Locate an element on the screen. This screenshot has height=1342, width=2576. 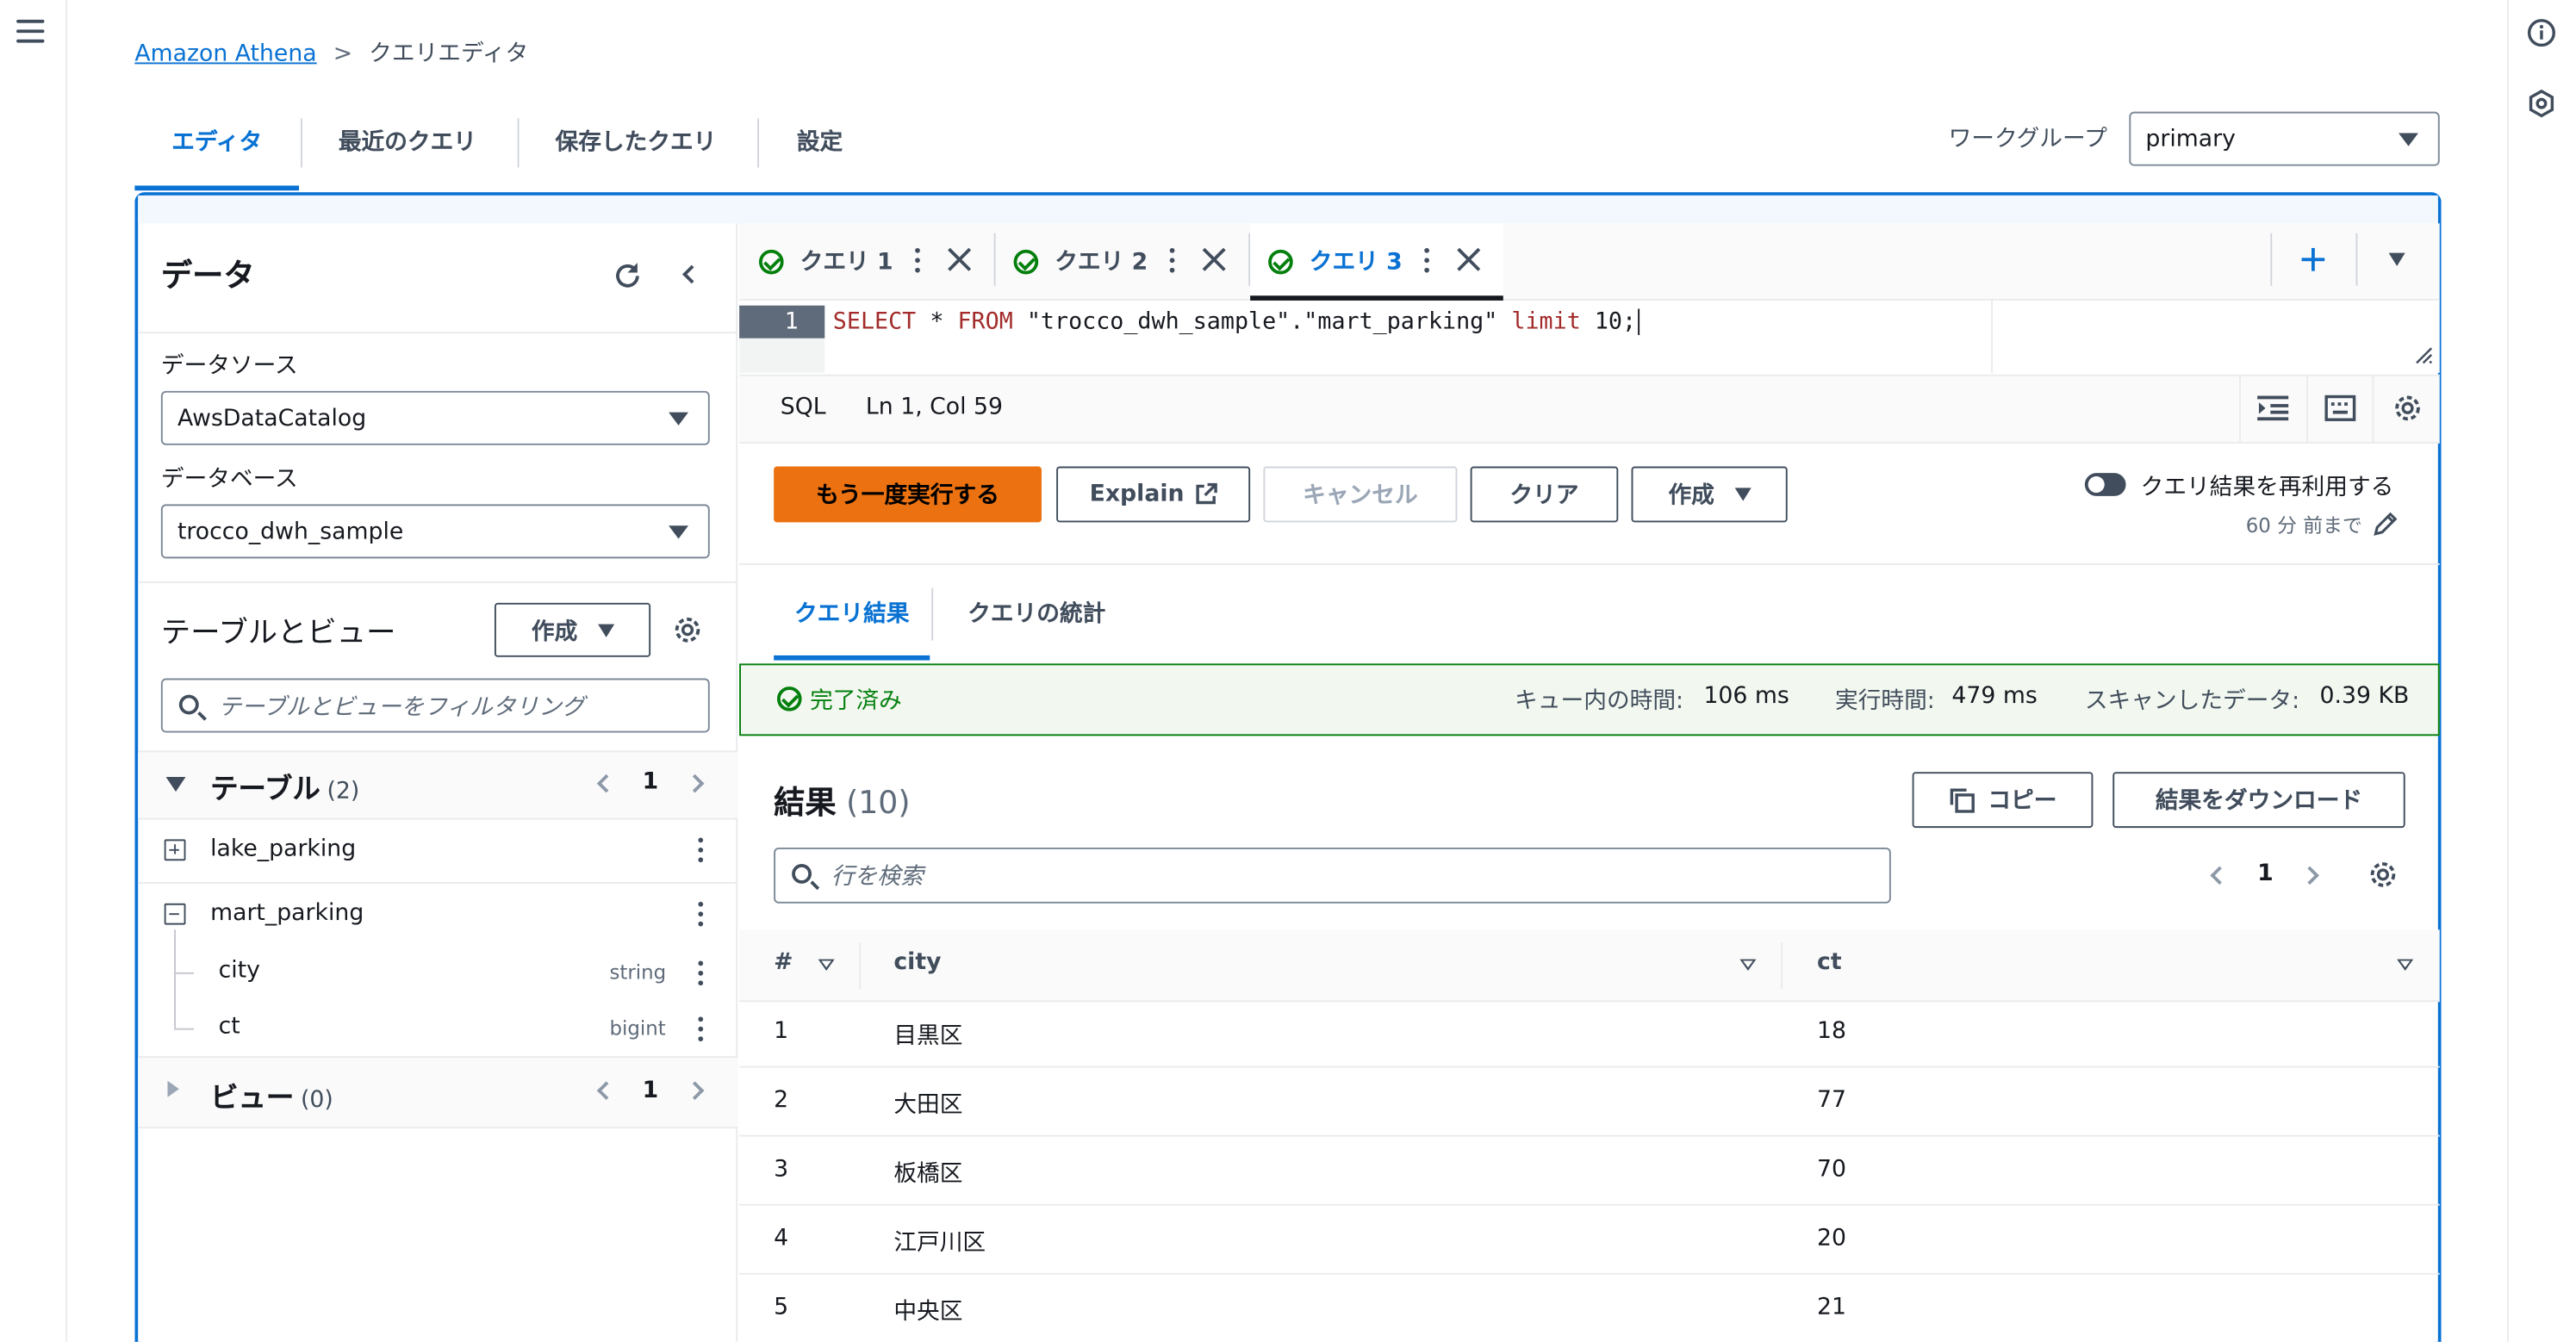
sql-token: ; is located at coordinates (1630, 322).